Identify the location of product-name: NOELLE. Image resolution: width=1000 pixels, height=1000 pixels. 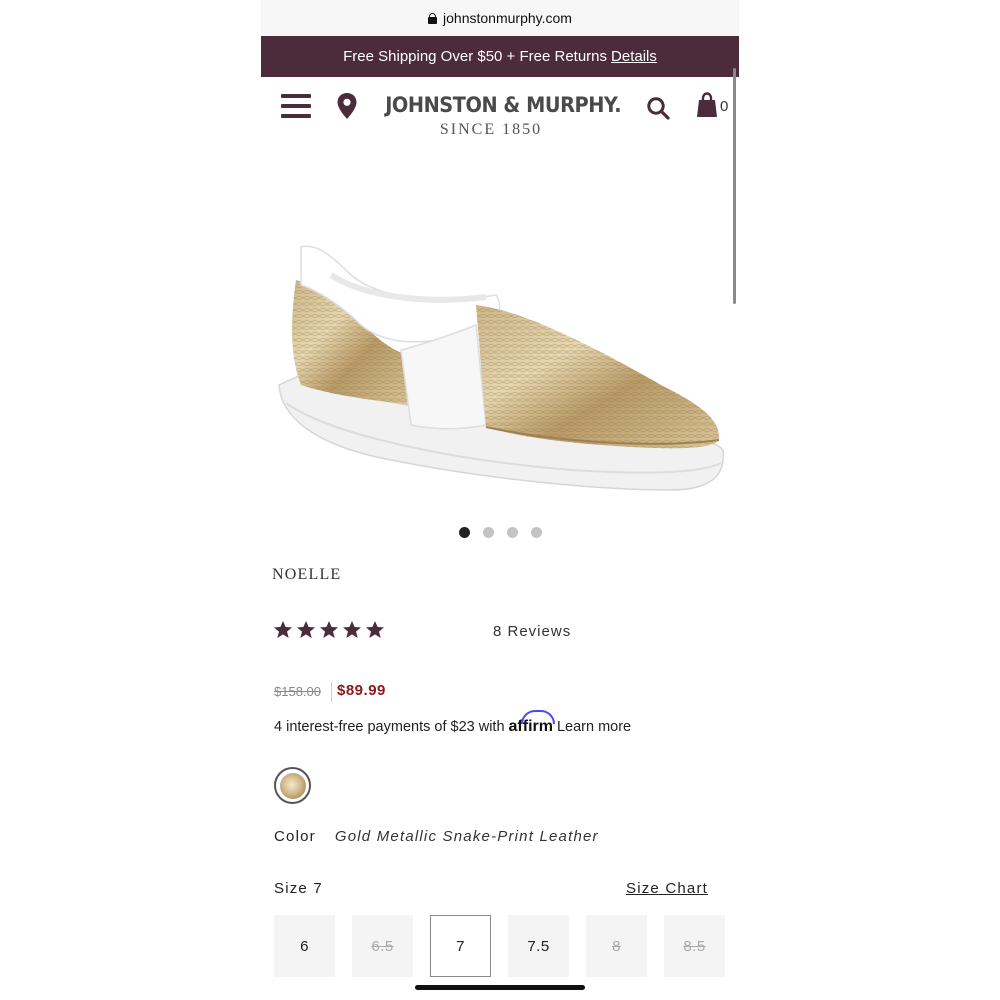
(307, 574).